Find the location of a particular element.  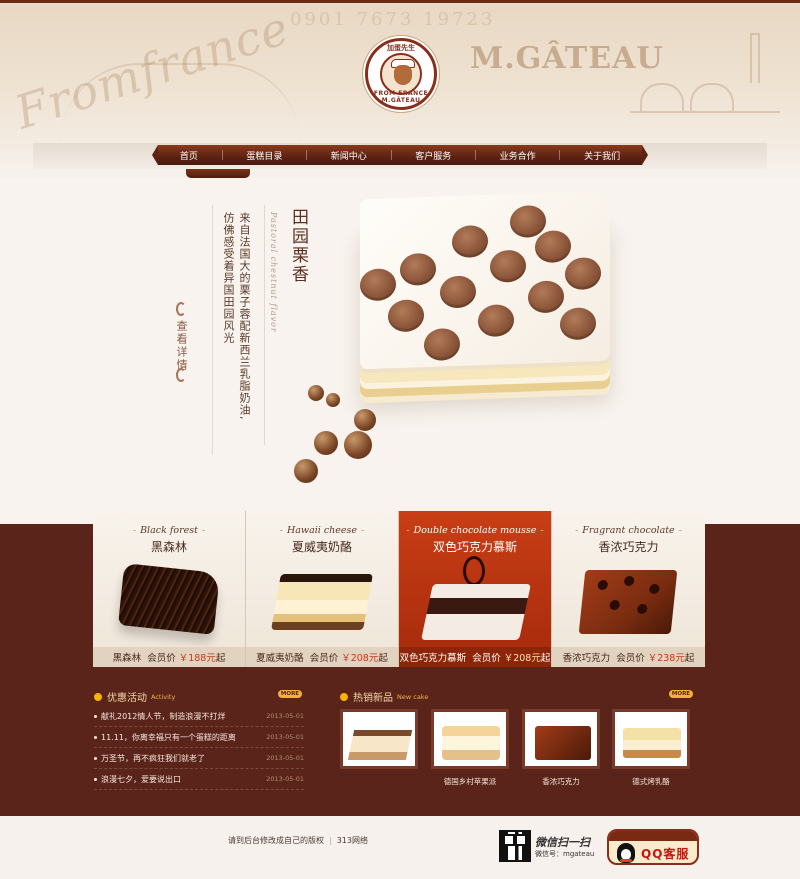

new-cakes-title: 热销新品 is located at coordinates (373, 698).